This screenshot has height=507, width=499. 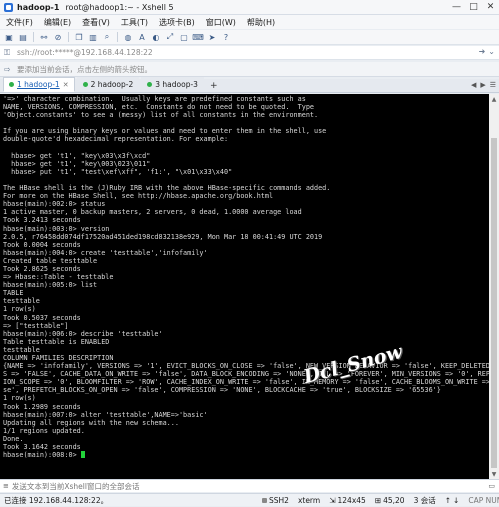 I want to click on window-title: hadoop-1 root@hadoop1:~ - Xshell 5, so click(x=95, y=7).